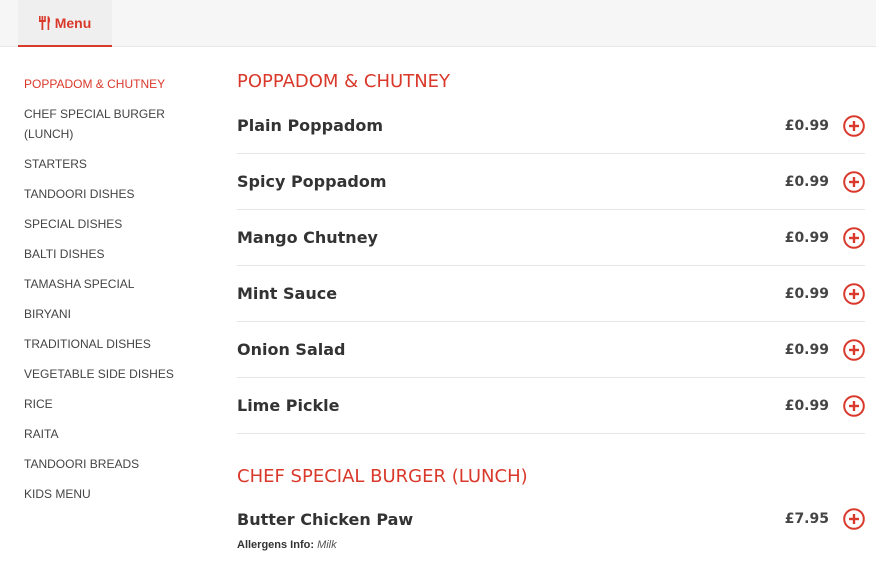 The height and width of the screenshot is (574, 876). I want to click on item-name: Lime Pickle, so click(288, 405).